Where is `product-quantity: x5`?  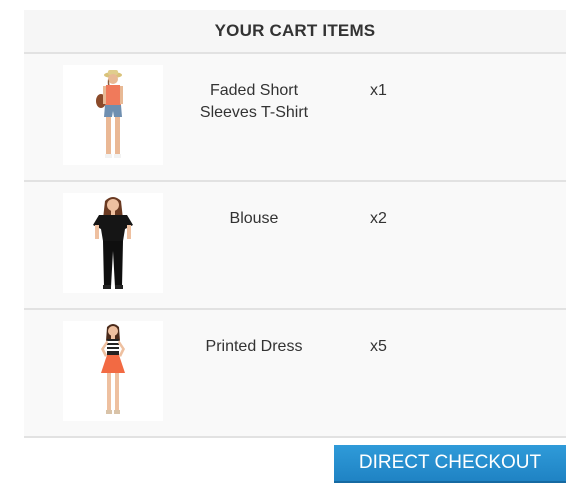 product-quantity: x5 is located at coordinates (378, 346).